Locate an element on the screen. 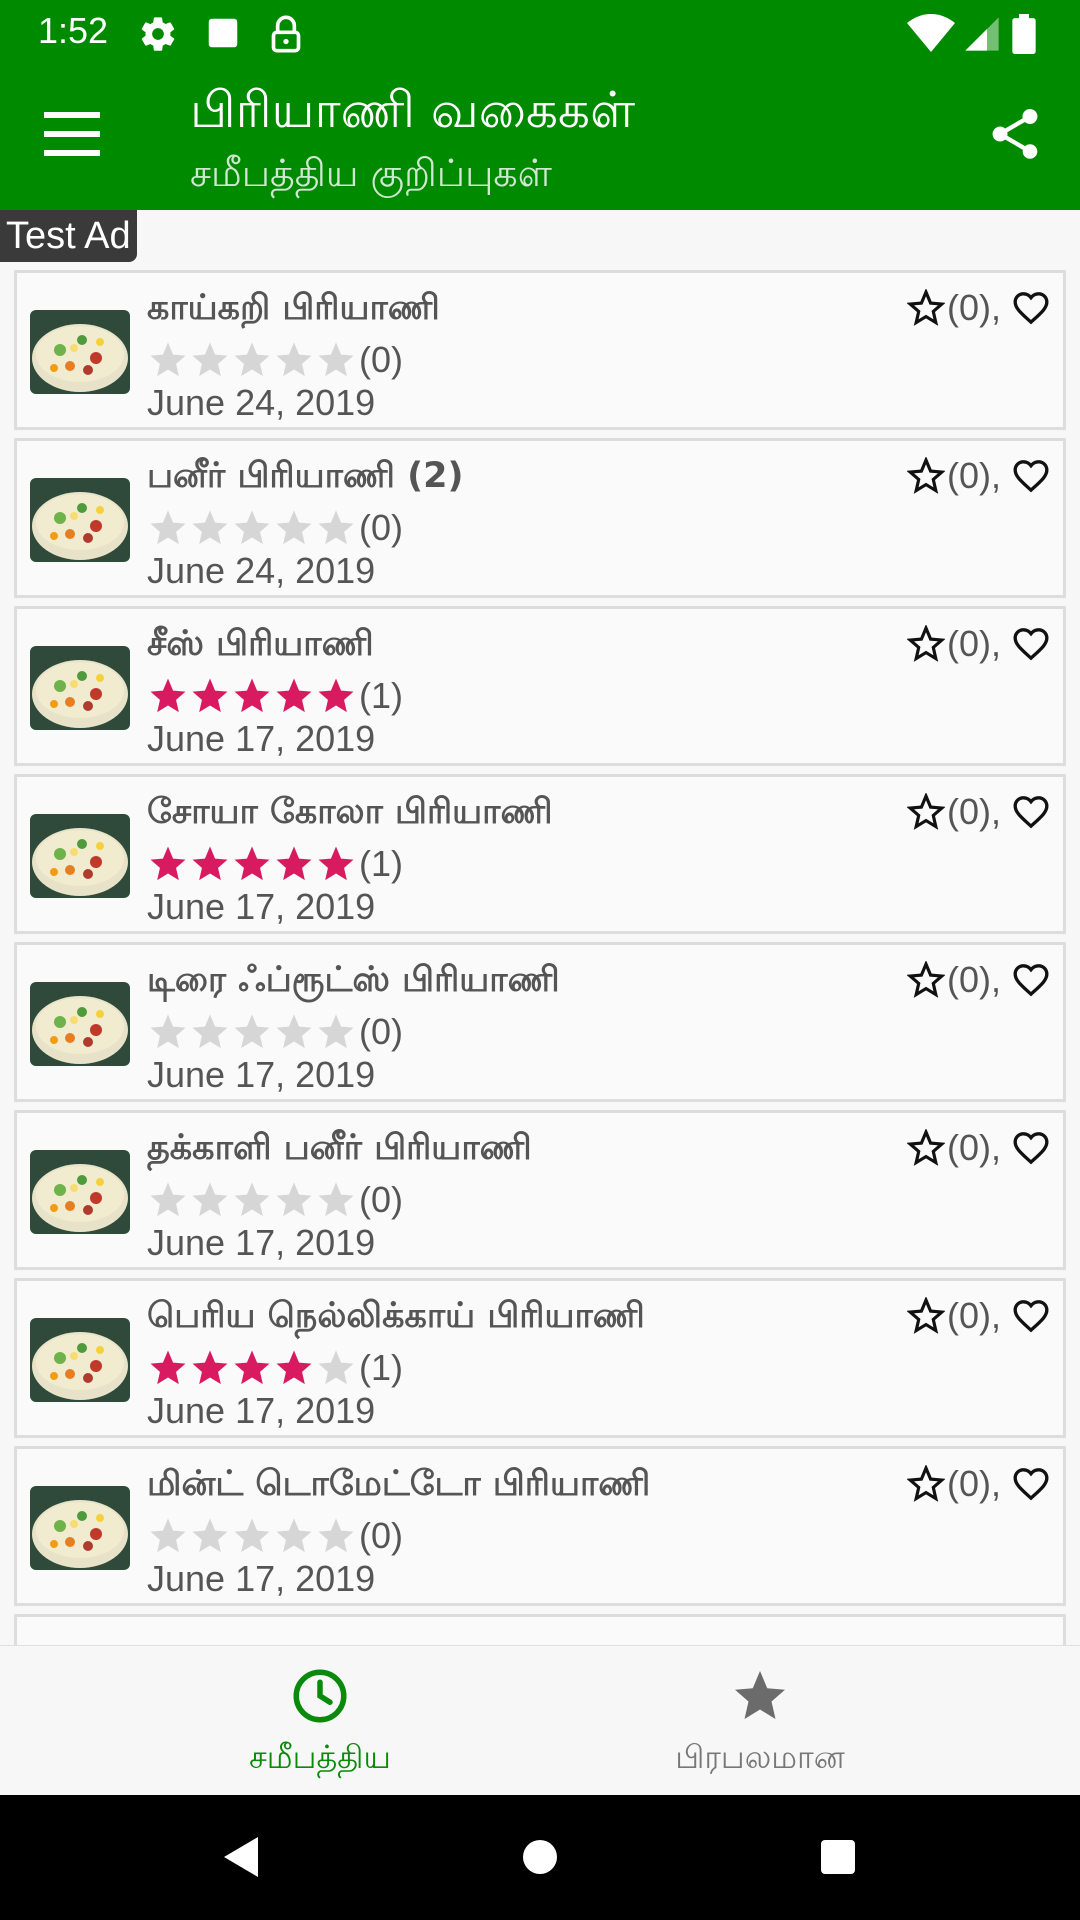 The image size is (1080, 1920). star-icon is located at coordinates (760, 1695).